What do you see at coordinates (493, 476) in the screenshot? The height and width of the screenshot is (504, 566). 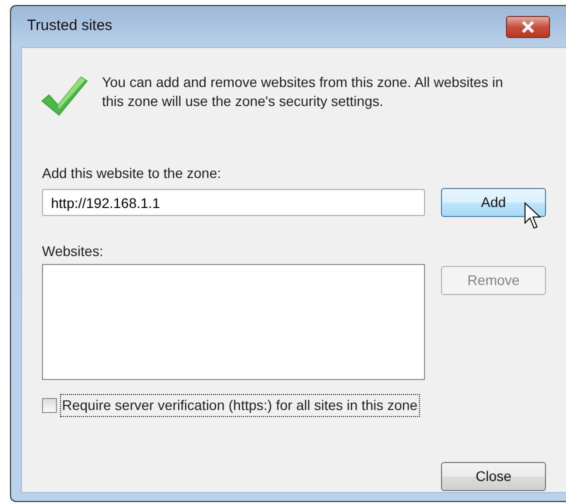 I see `close-button: Close` at bounding box center [493, 476].